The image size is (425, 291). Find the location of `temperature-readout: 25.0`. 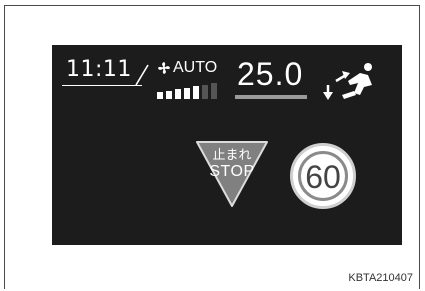

temperature-readout: 25.0 is located at coordinates (270, 74).